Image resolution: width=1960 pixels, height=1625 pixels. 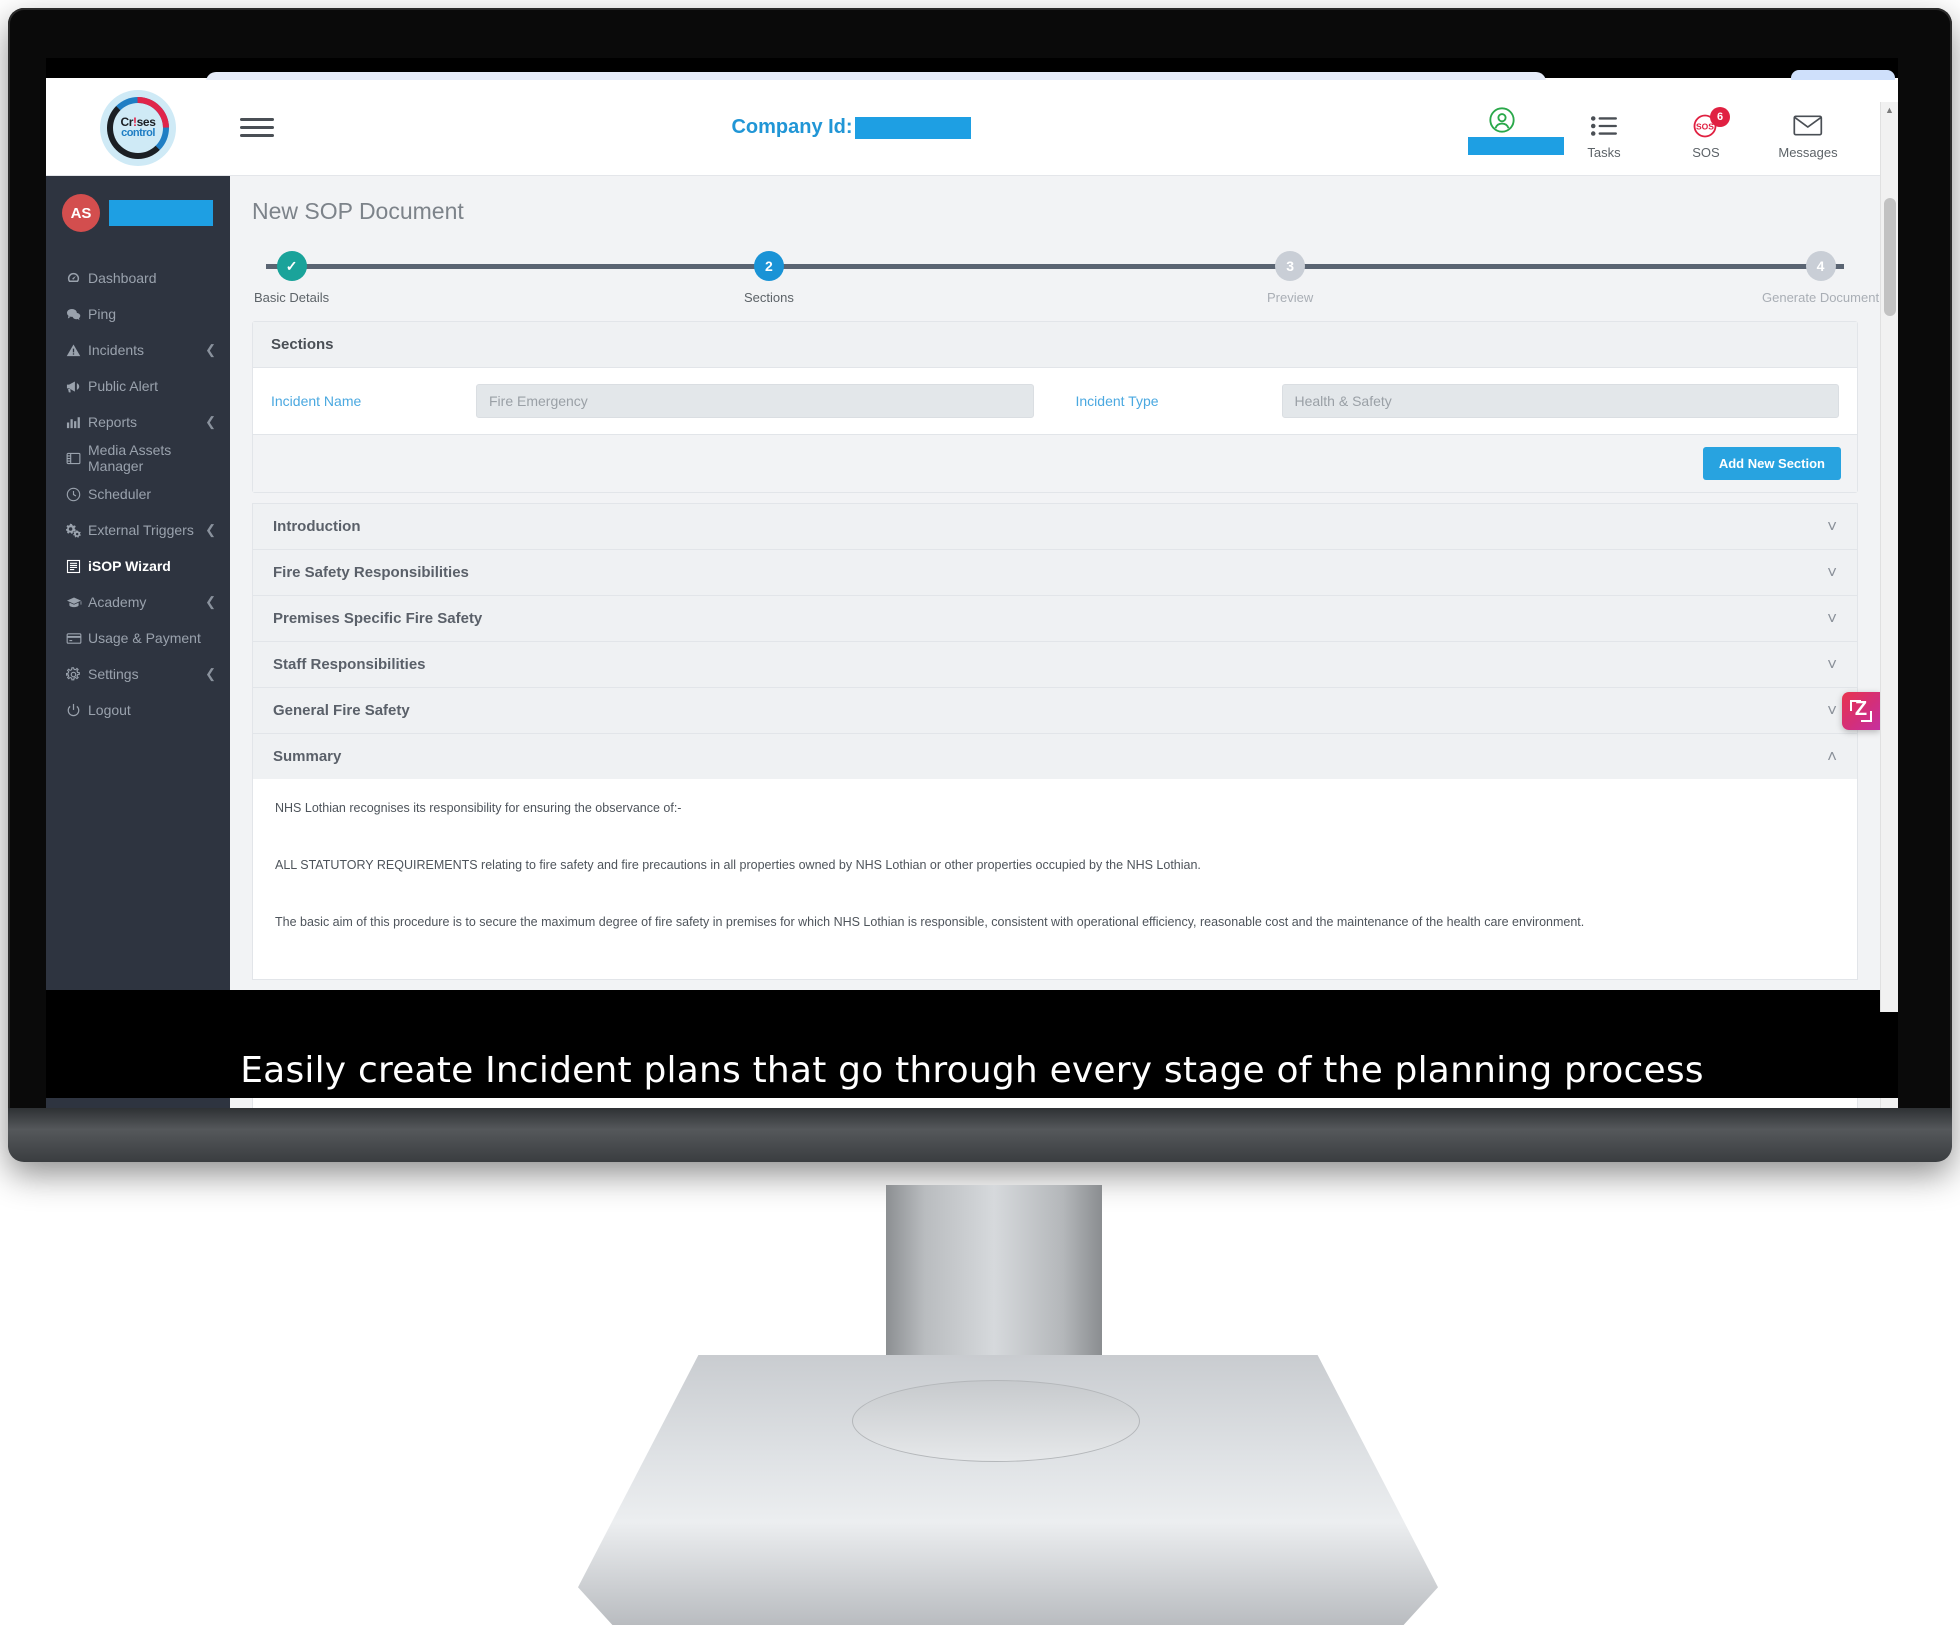 I want to click on sidebar-item-usage-payment-label: Usage & Payment, so click(x=144, y=638).